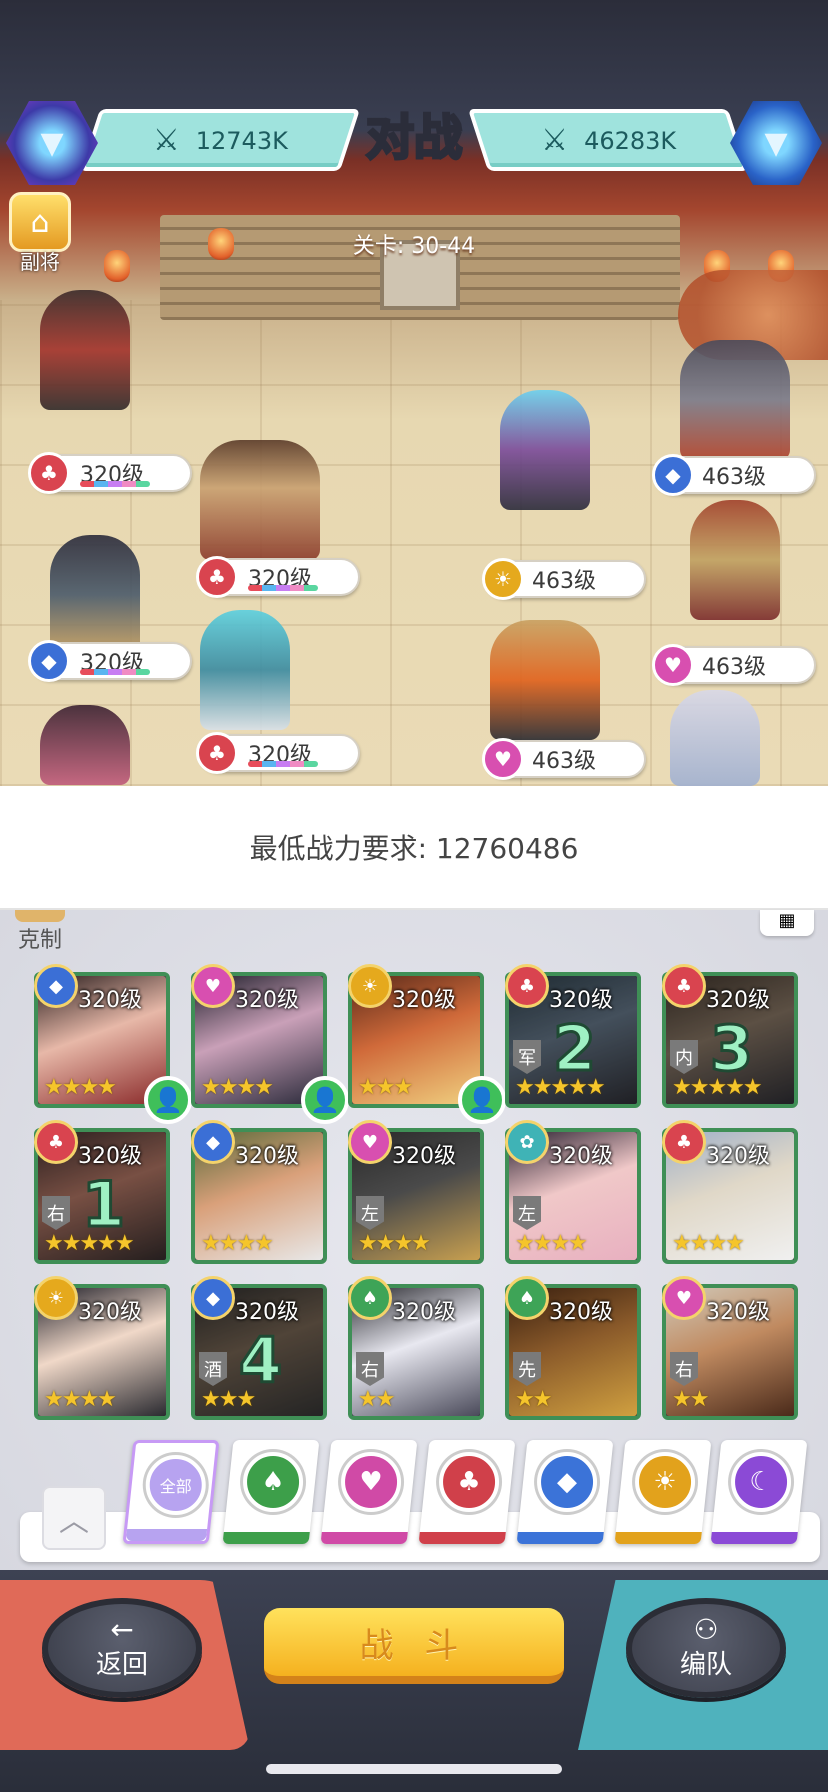  Describe the element at coordinates (52, 143) in the screenshot. I see `left-team-emblem-icon: ▼` at that location.